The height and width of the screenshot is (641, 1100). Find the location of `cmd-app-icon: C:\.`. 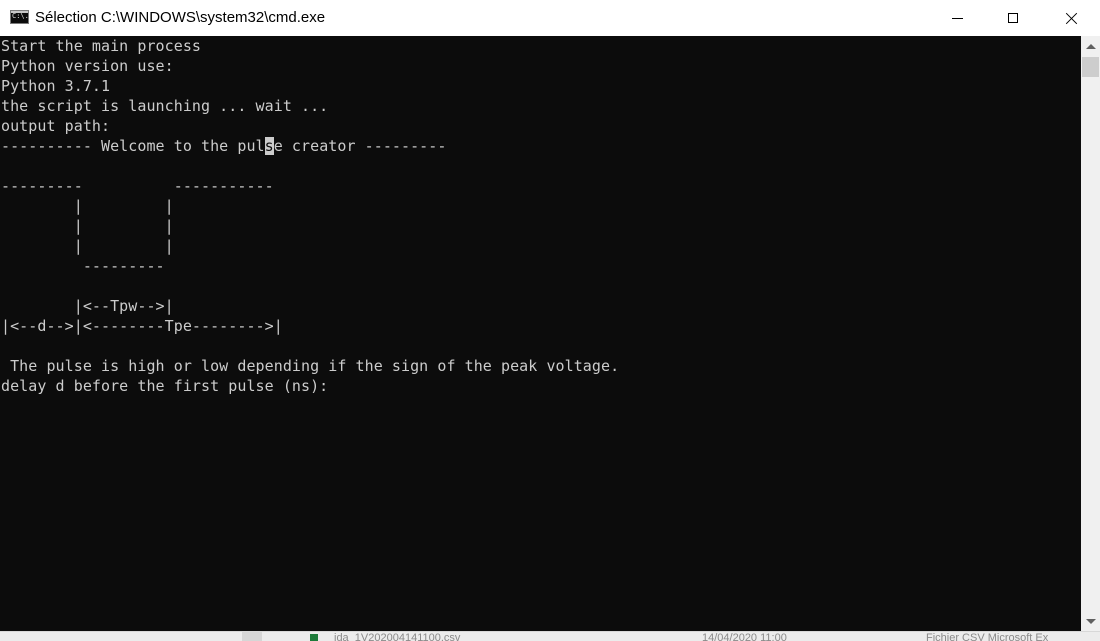

cmd-app-icon: C:\. is located at coordinates (19, 17).